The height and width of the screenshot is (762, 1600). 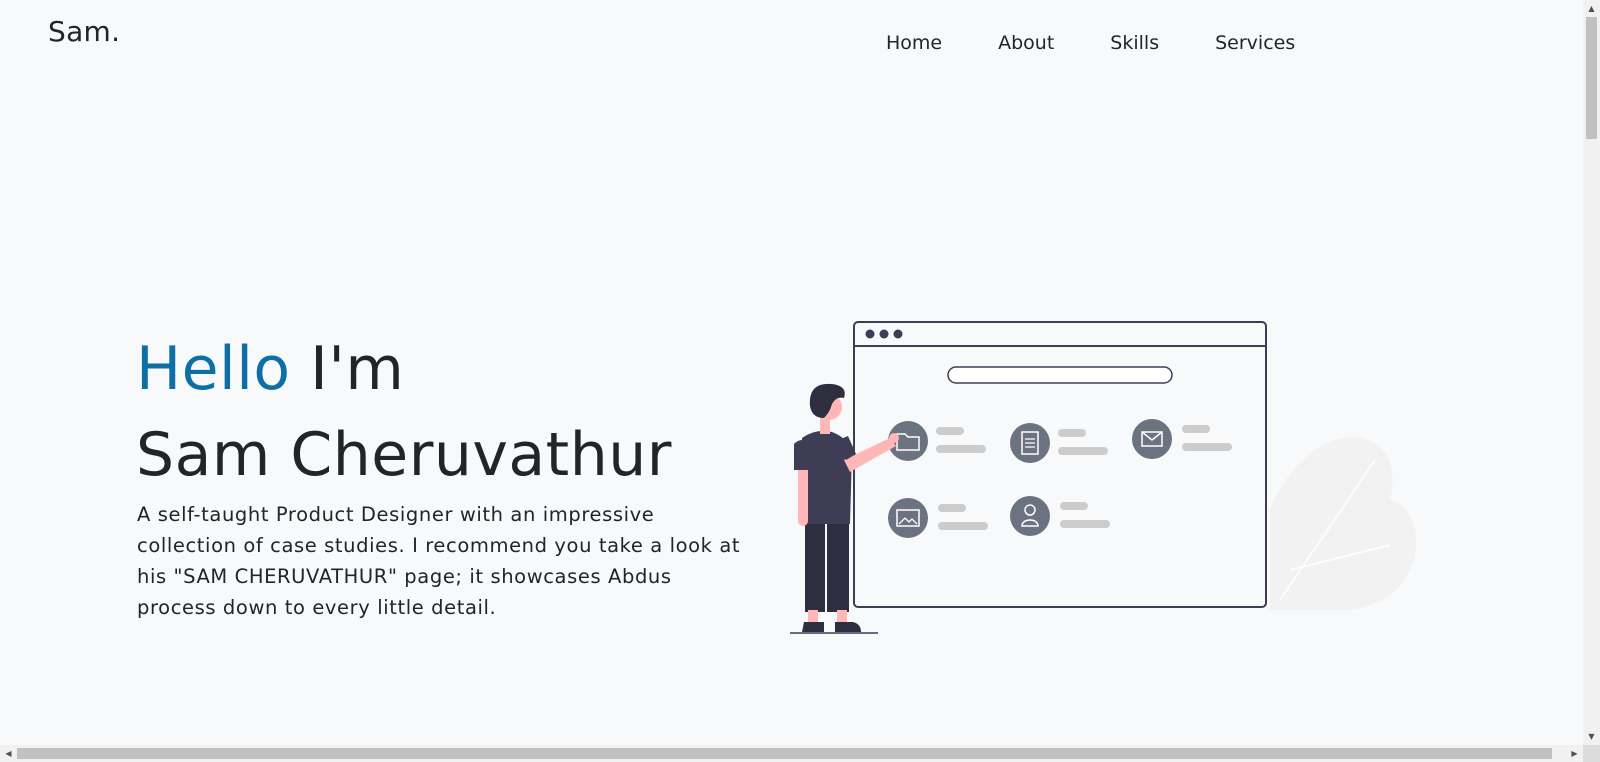 I want to click on main-nav: Home About Skills Services, so click(x=1118, y=43).